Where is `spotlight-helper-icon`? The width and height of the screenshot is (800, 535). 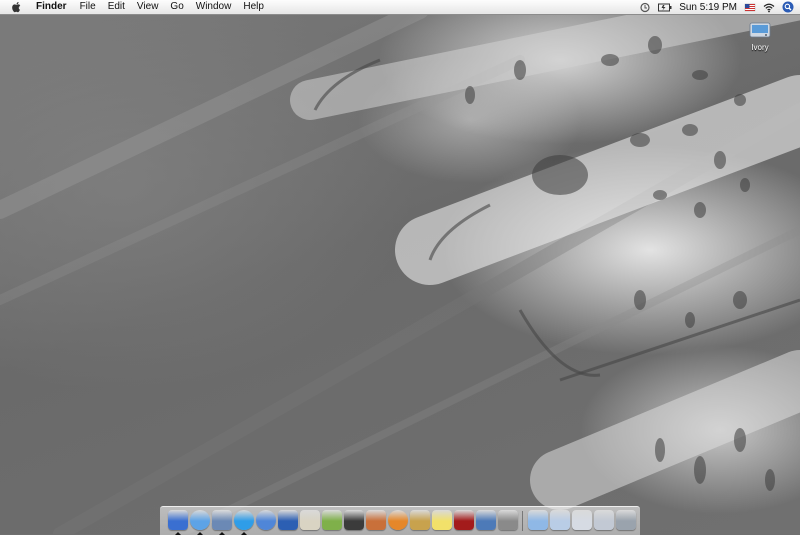
spotlight-helper-icon is located at coordinates (645, 7).